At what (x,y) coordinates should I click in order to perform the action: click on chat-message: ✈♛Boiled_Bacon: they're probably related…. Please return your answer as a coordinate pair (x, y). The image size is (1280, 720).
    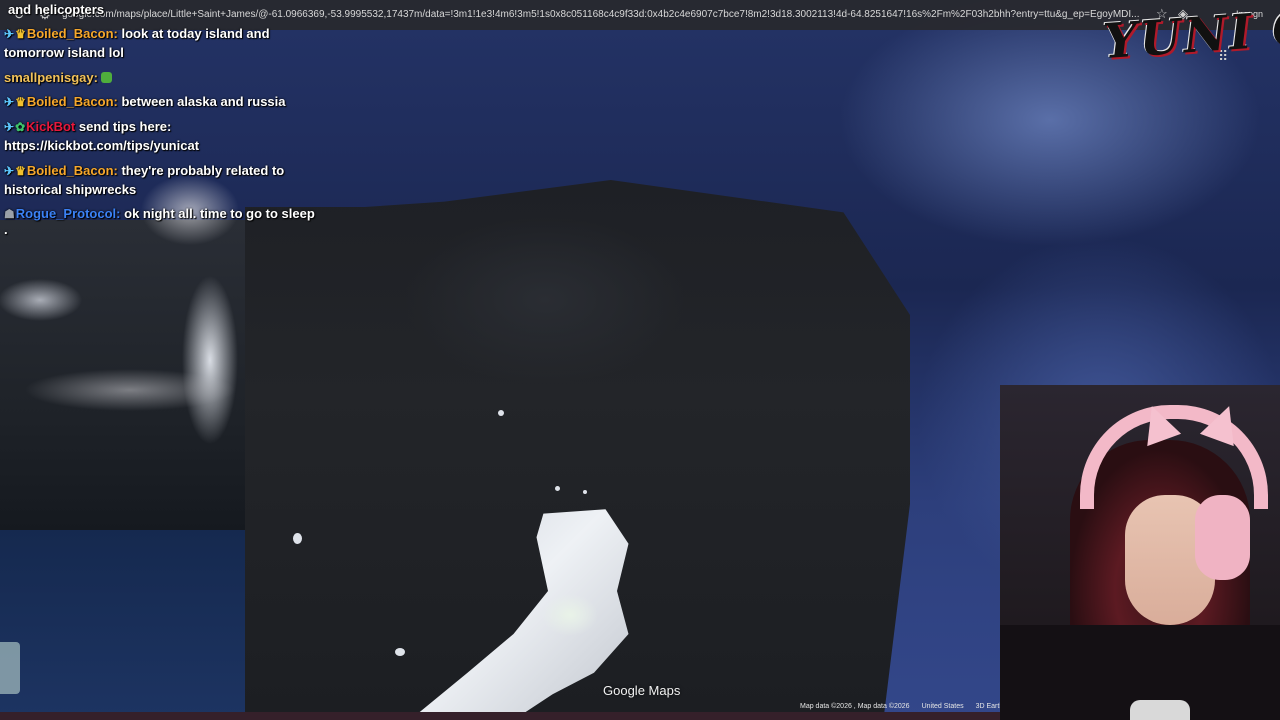
    Looking at the image, I should click on (164, 180).